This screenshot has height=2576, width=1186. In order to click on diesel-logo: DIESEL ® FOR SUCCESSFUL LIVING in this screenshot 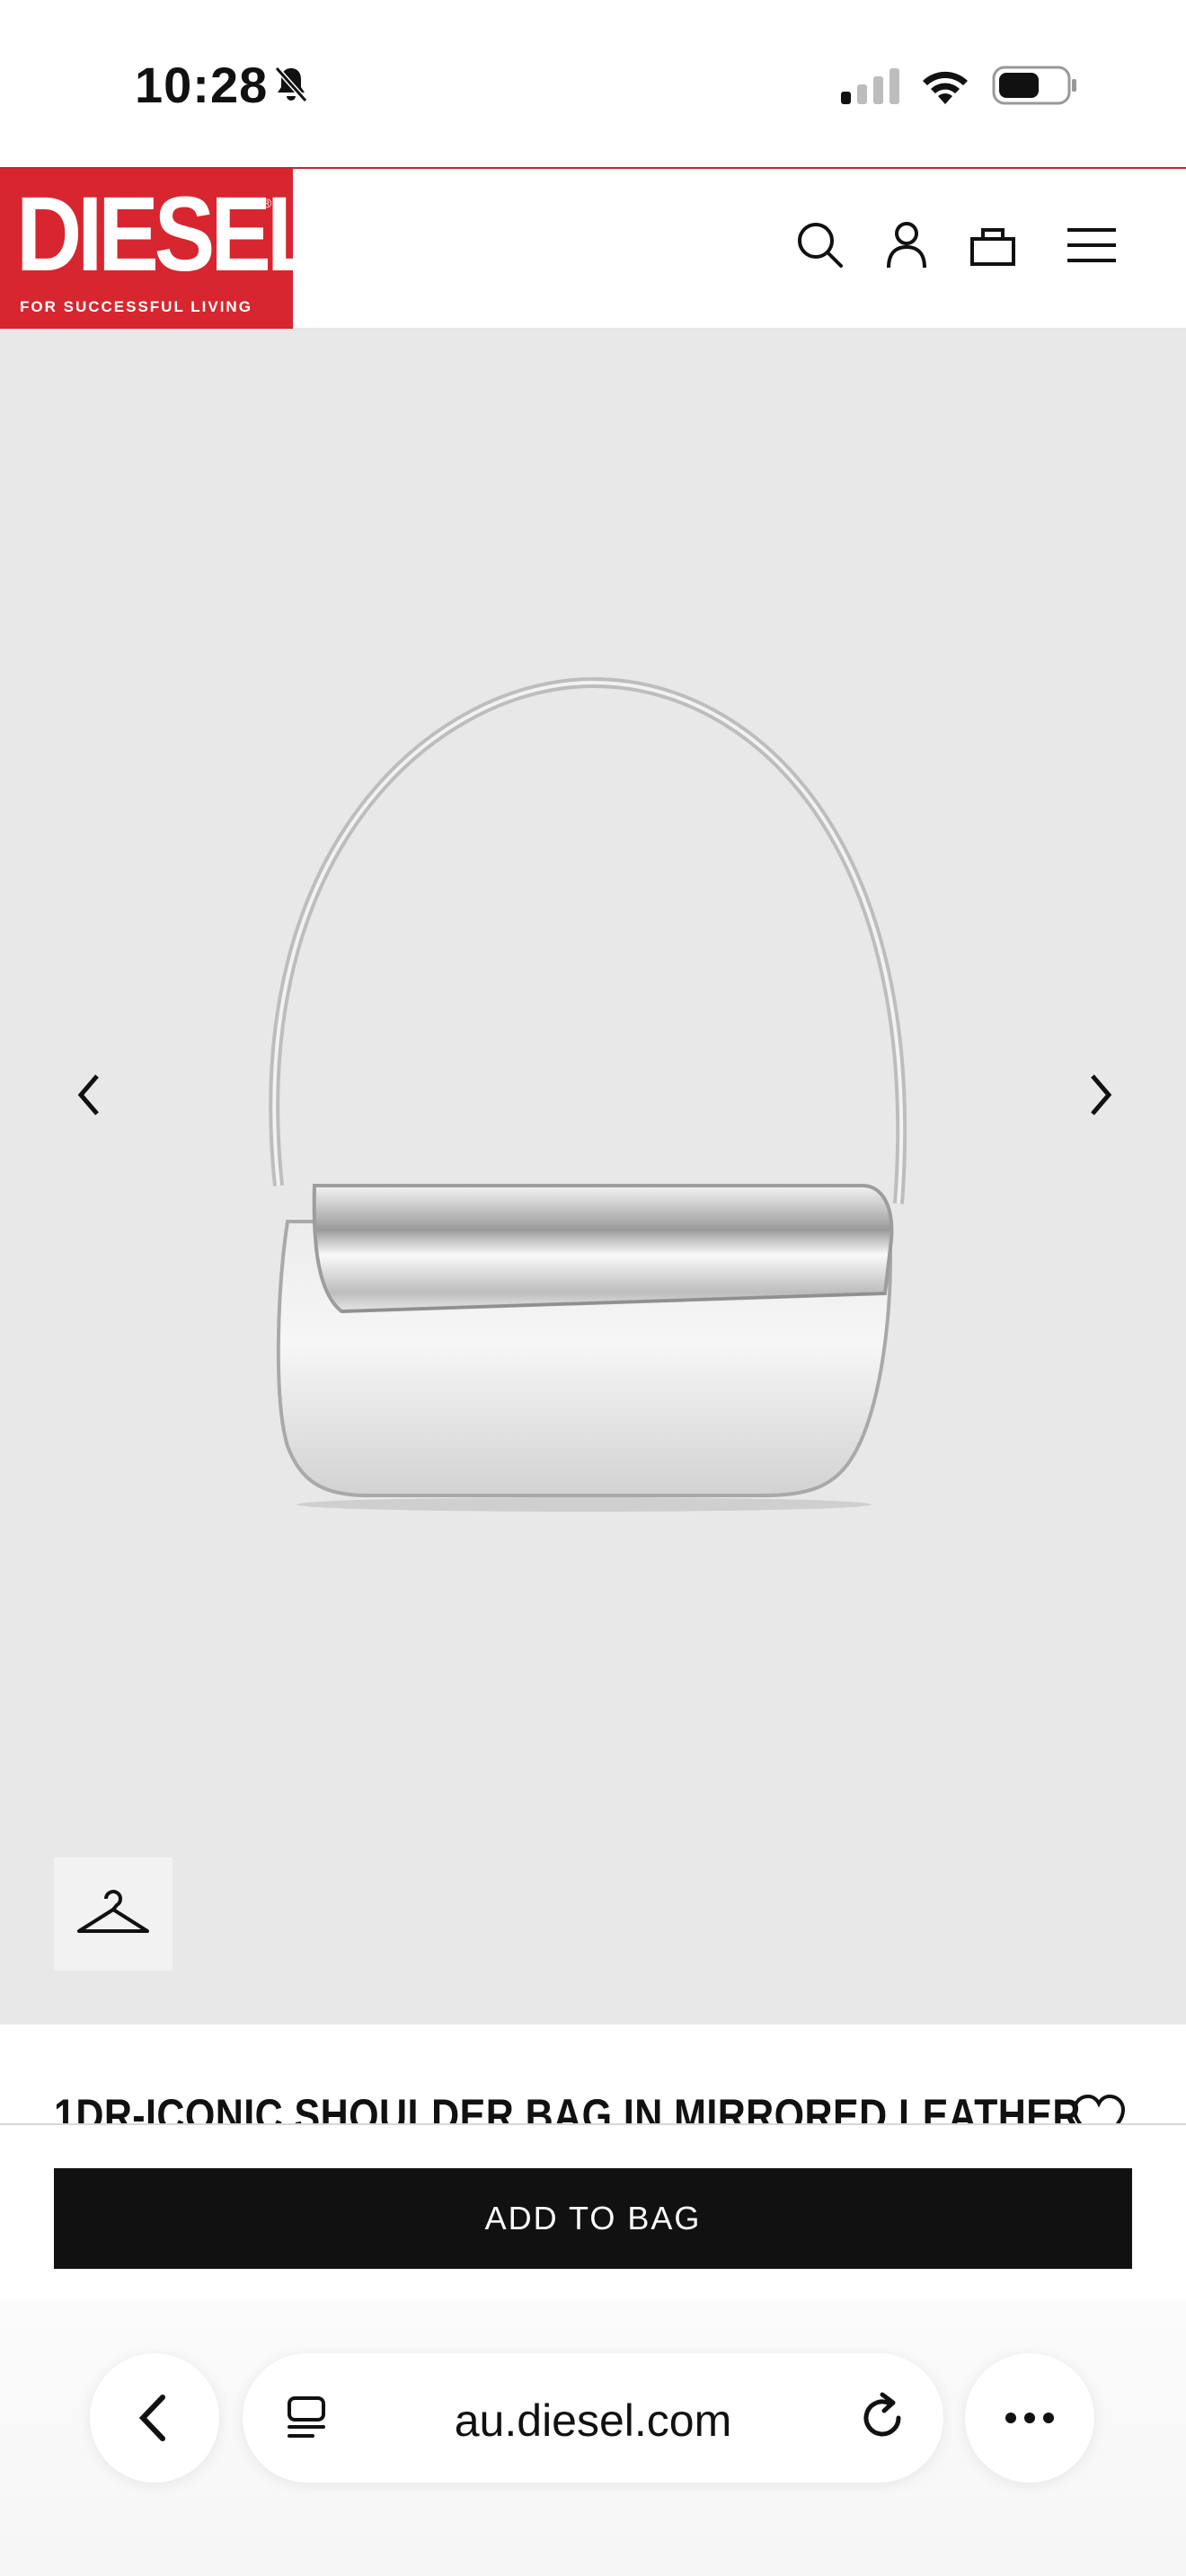, I will do `click(161, 249)`.